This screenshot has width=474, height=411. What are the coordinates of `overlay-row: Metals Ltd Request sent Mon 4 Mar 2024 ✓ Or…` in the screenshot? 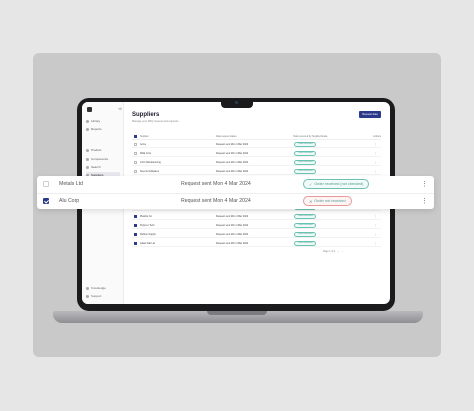 It's located at (235, 184).